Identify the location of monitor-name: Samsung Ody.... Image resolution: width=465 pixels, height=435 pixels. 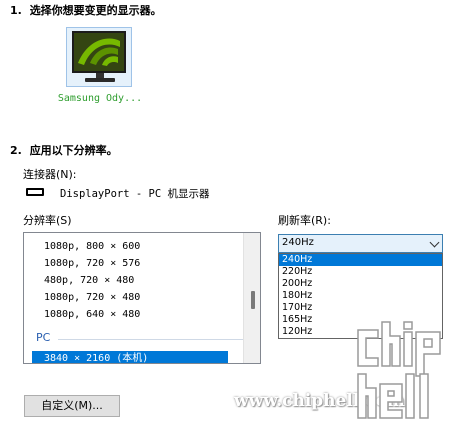
(100, 98).